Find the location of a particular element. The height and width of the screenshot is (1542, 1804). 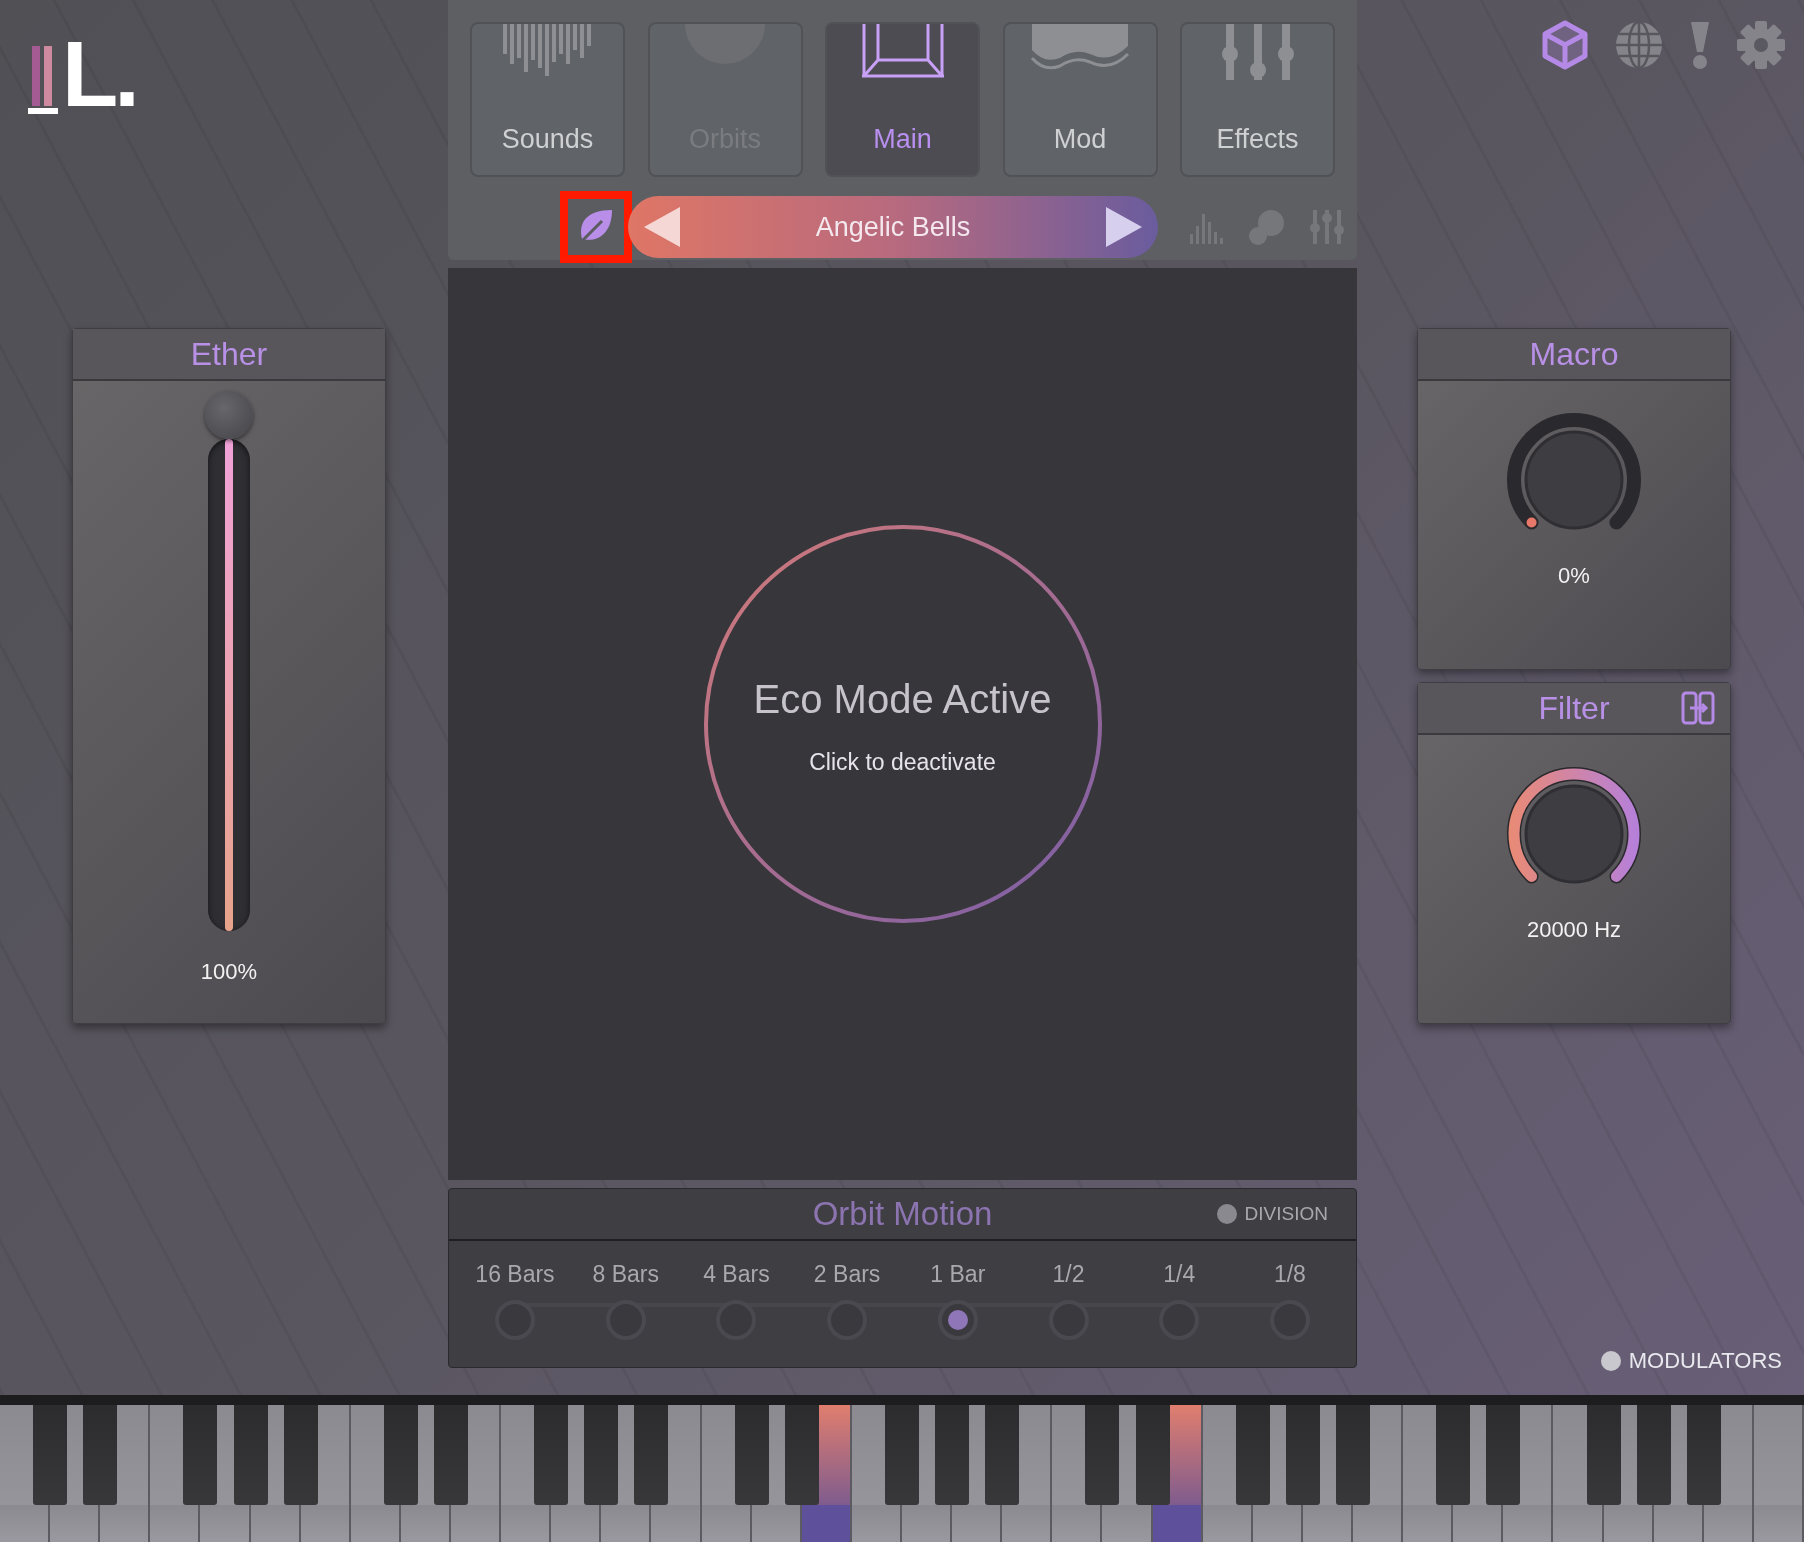

step-label: 2 Bars is located at coordinates (847, 1274).